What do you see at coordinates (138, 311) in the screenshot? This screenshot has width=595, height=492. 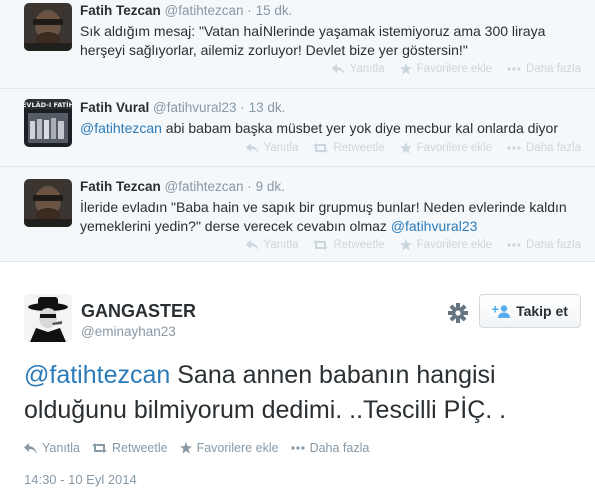 I see `author-fullname: GANGASTER` at bounding box center [138, 311].